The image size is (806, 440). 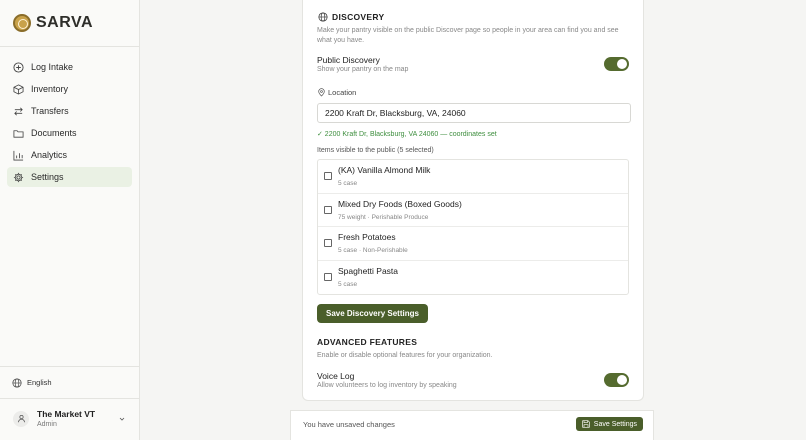 What do you see at coordinates (69, 89) in the screenshot?
I see `sidebar-item-inventory: Inventory` at bounding box center [69, 89].